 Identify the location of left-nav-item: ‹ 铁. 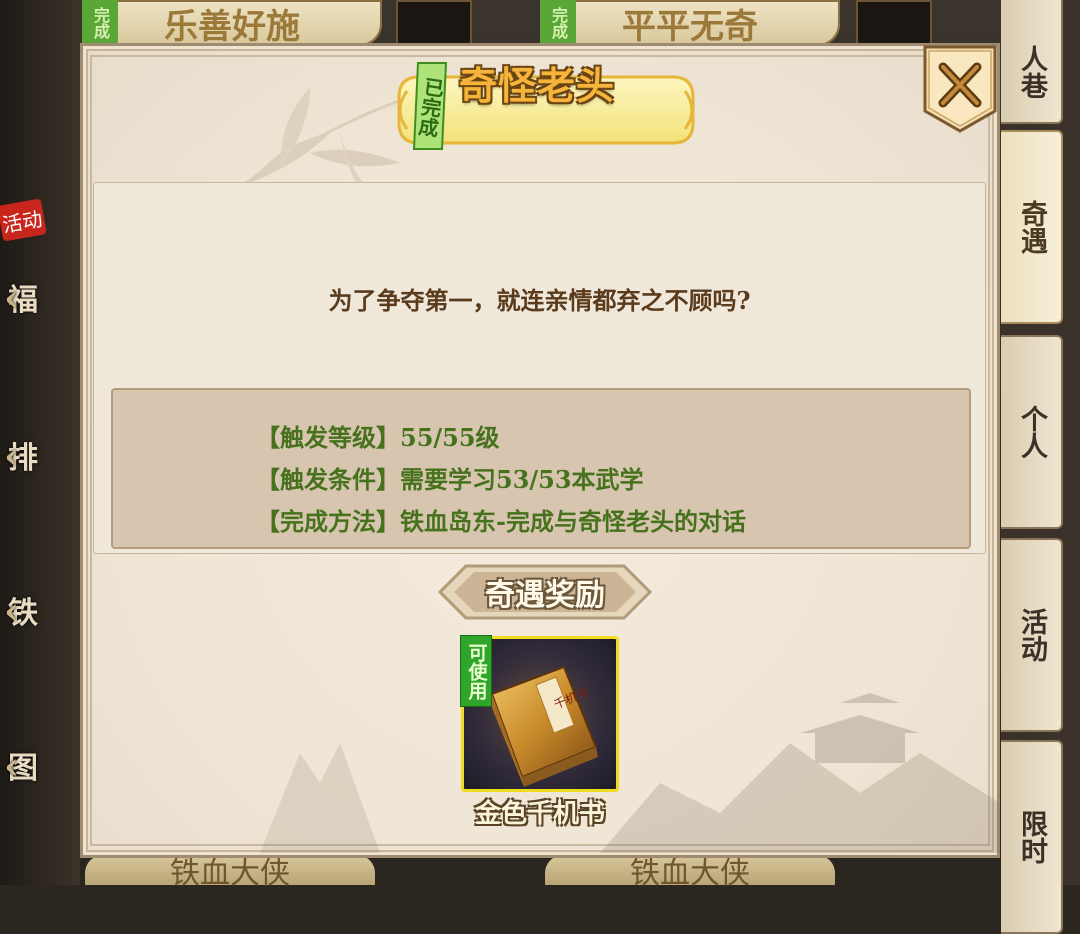
(23, 610).